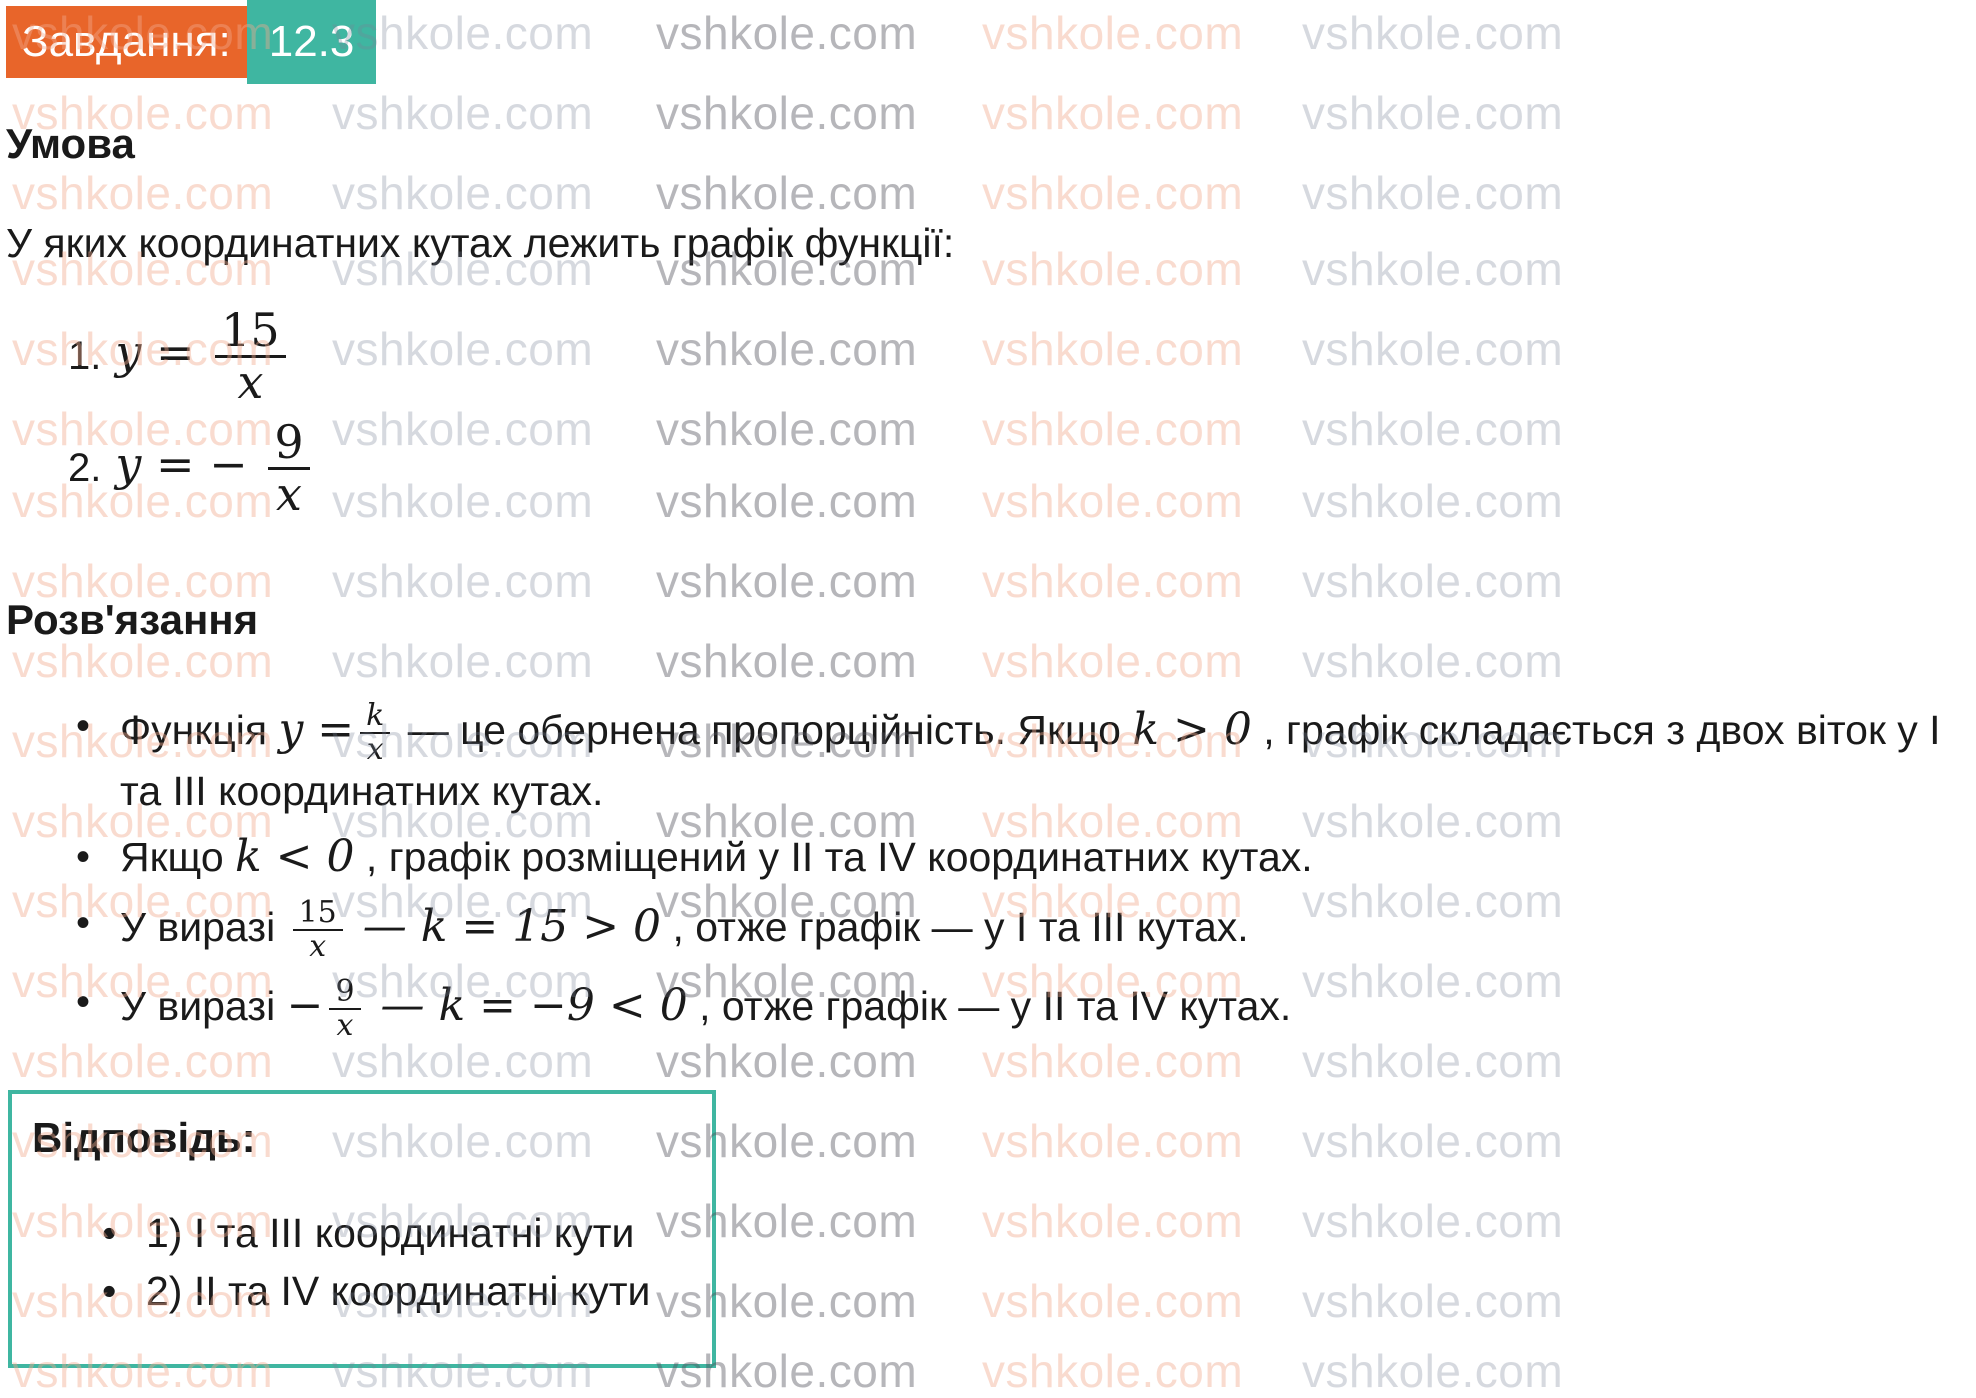  What do you see at coordinates (203, 356) in the screenshot?
I see `formula: y = 15 x` at bounding box center [203, 356].